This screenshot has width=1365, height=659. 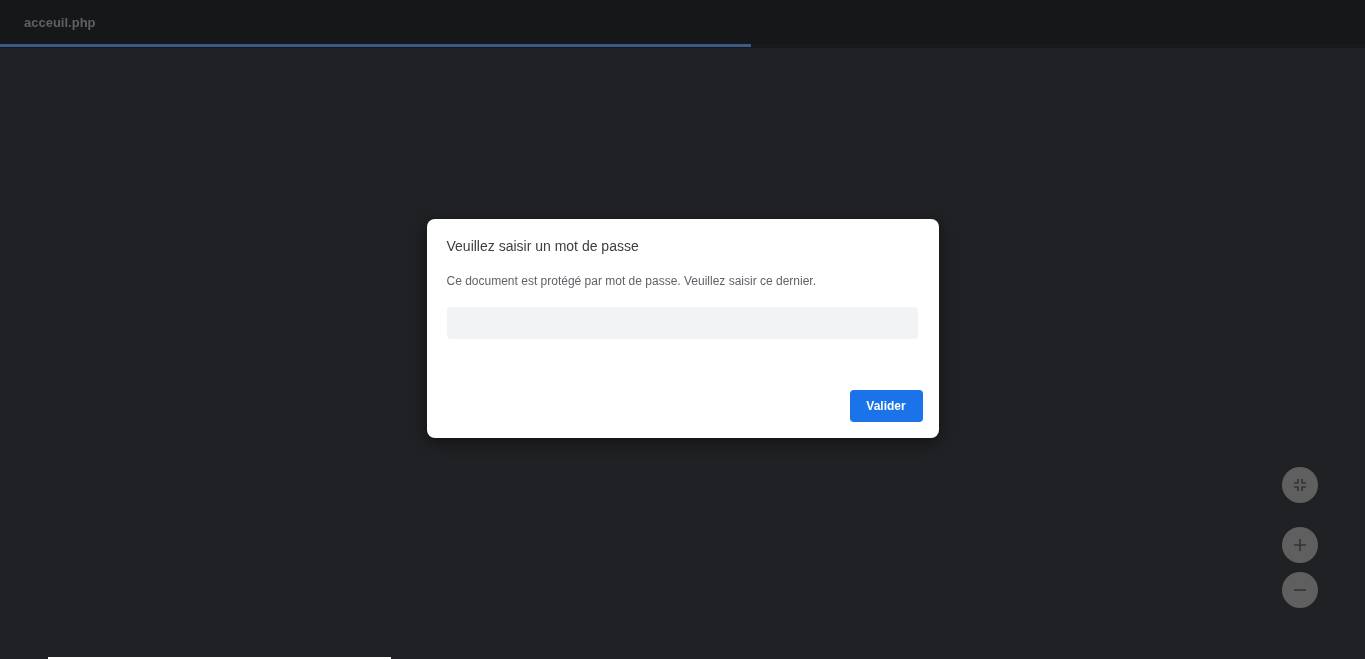 I want to click on document-title: acceuil.php, so click(x=60, y=22).